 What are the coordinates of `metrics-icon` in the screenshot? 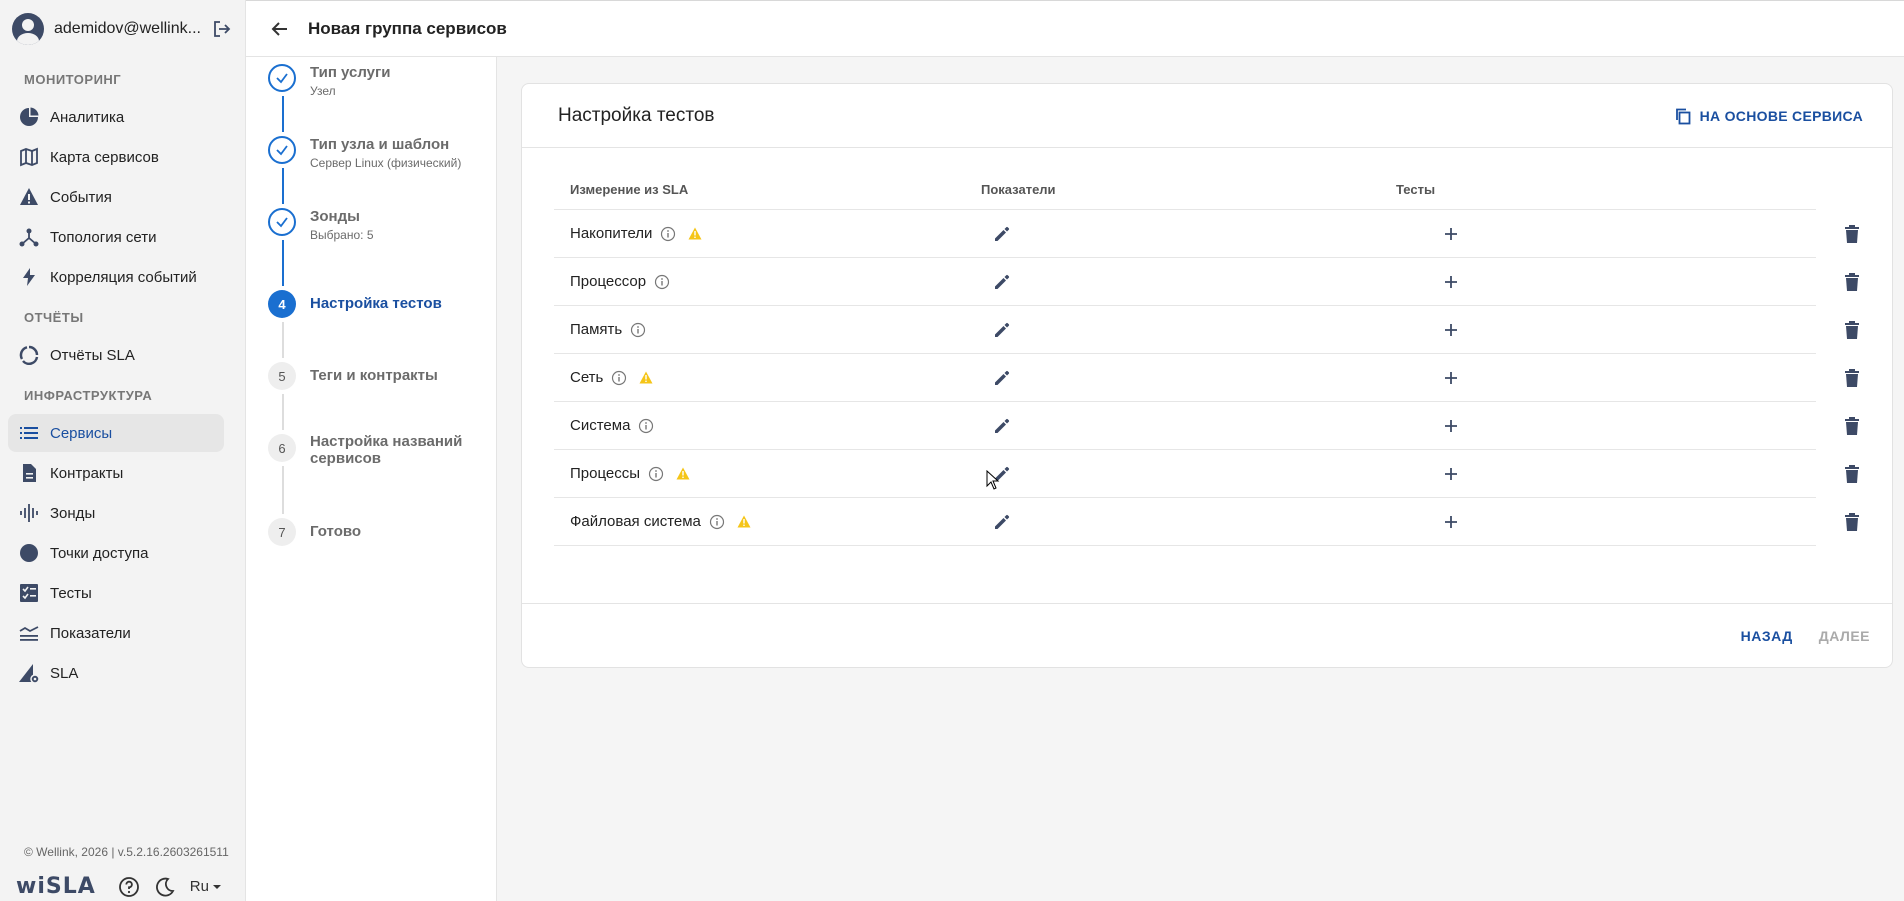 It's located at (29, 633).